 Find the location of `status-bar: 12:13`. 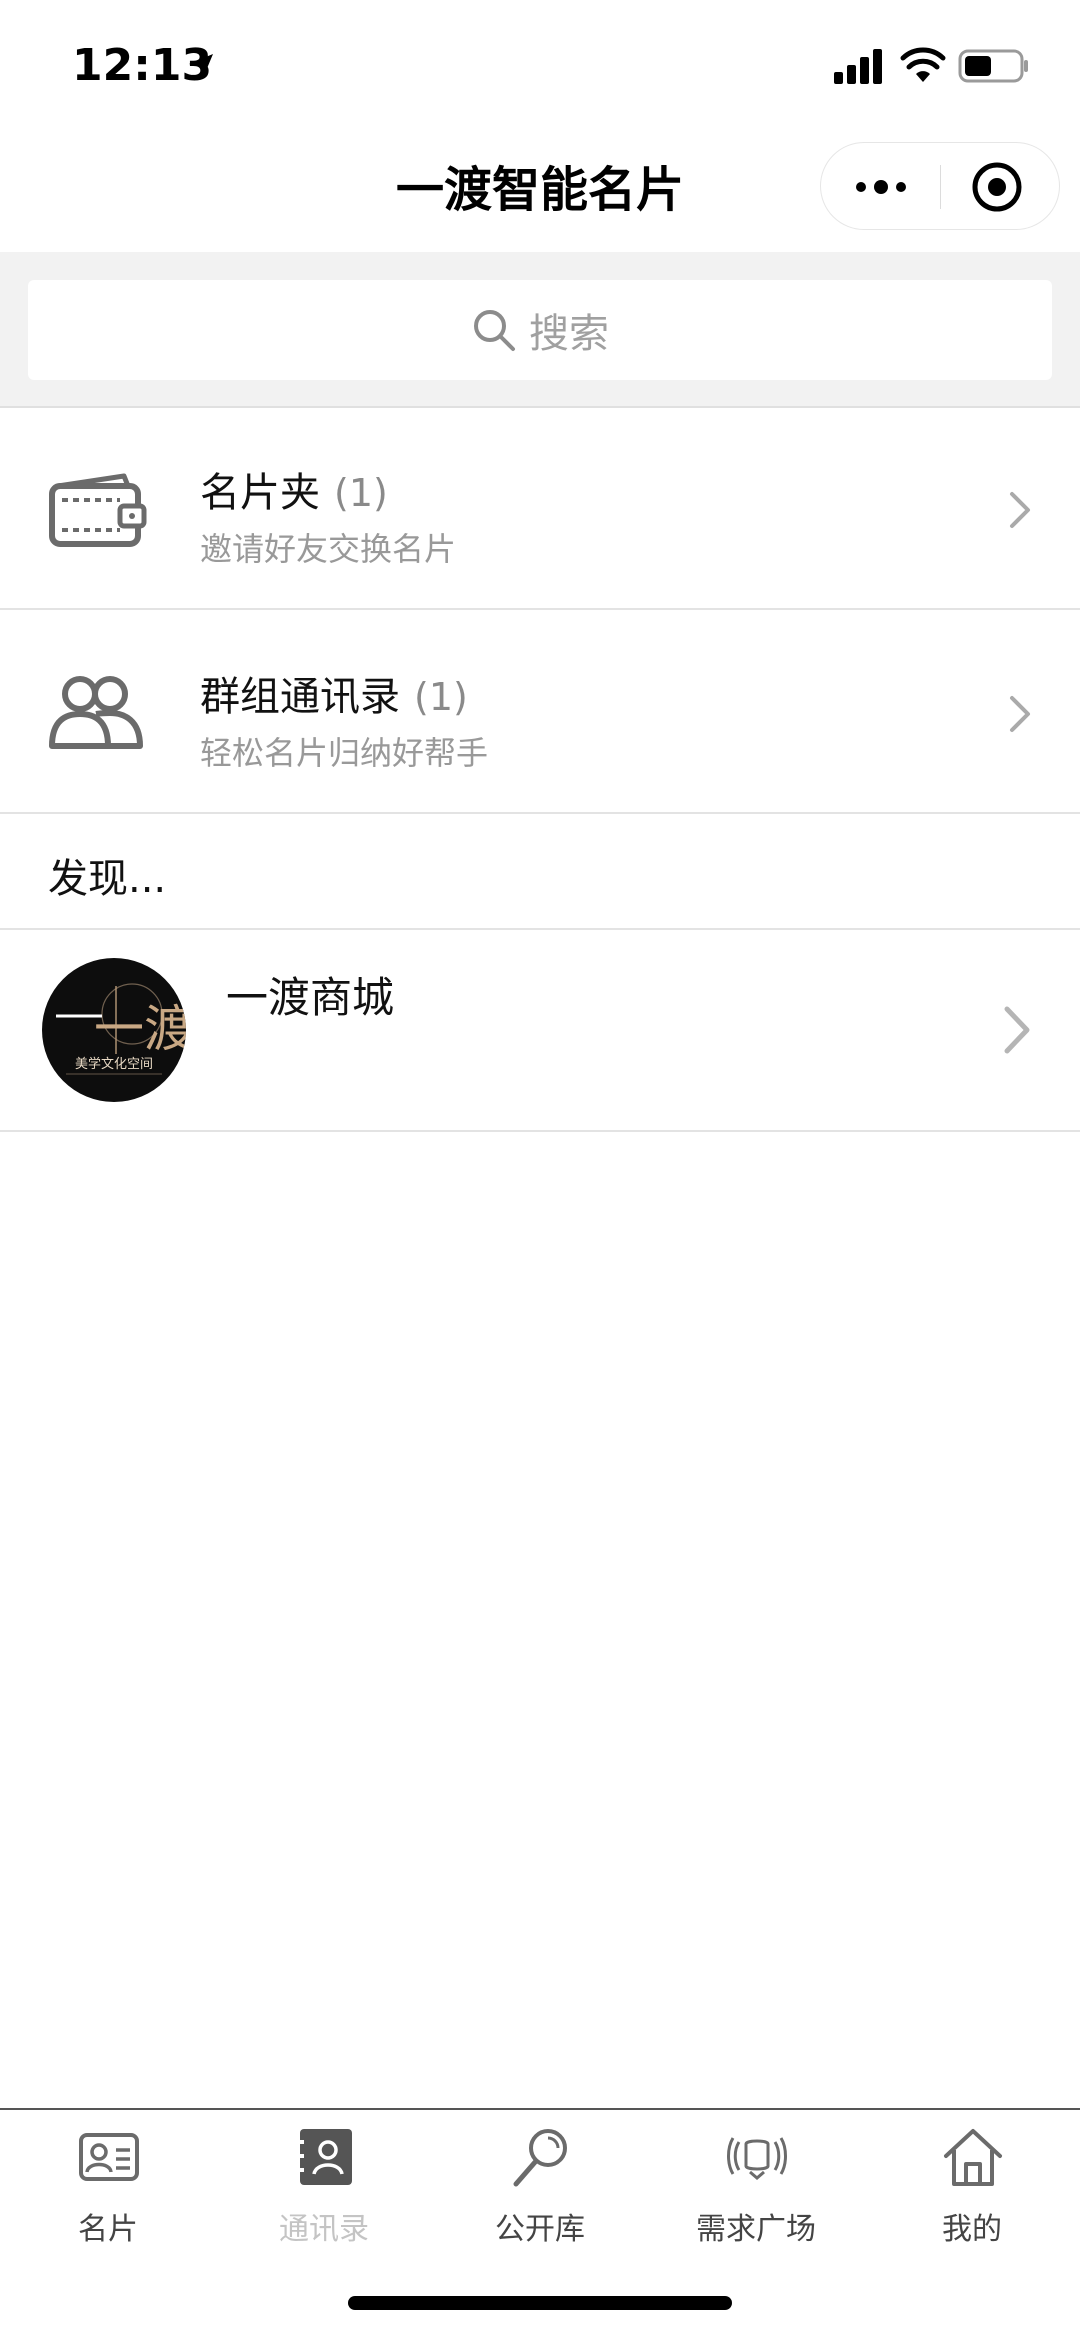

status-bar: 12:13 is located at coordinates (540, 65).